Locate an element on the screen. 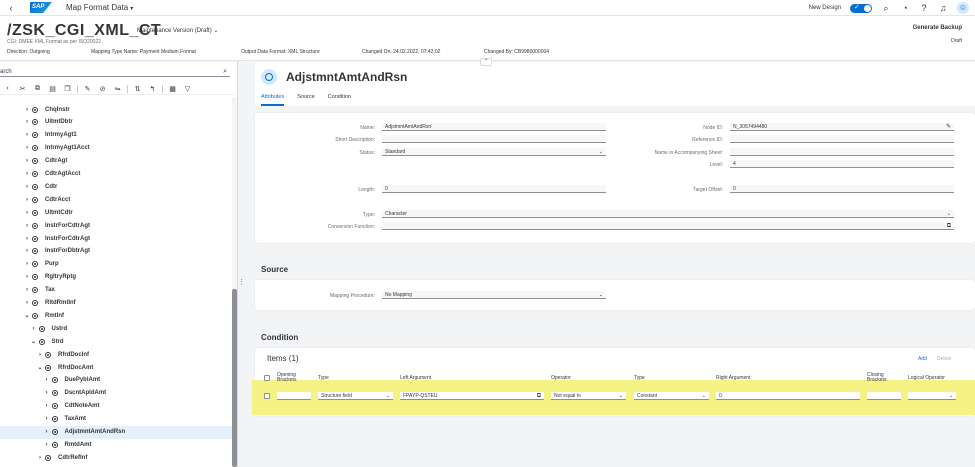  tree-row: › IntrmyAgt1 is located at coordinates (116, 135).